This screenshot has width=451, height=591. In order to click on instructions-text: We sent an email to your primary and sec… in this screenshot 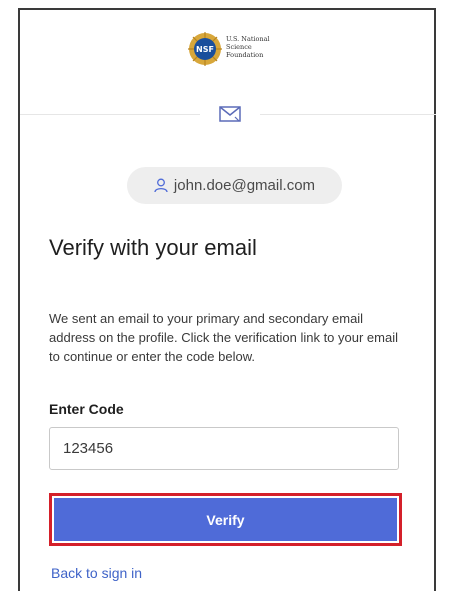, I will do `click(223, 337)`.